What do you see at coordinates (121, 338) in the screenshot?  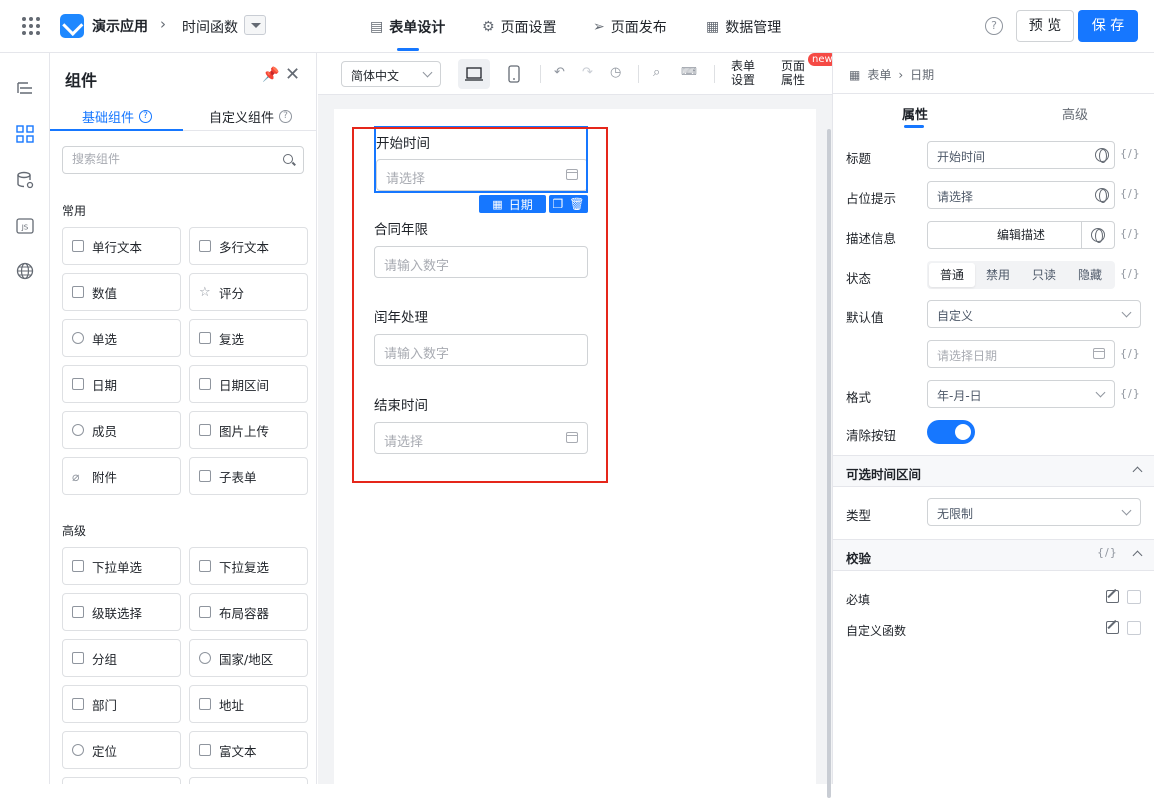 I see `component-radio: 单选` at bounding box center [121, 338].